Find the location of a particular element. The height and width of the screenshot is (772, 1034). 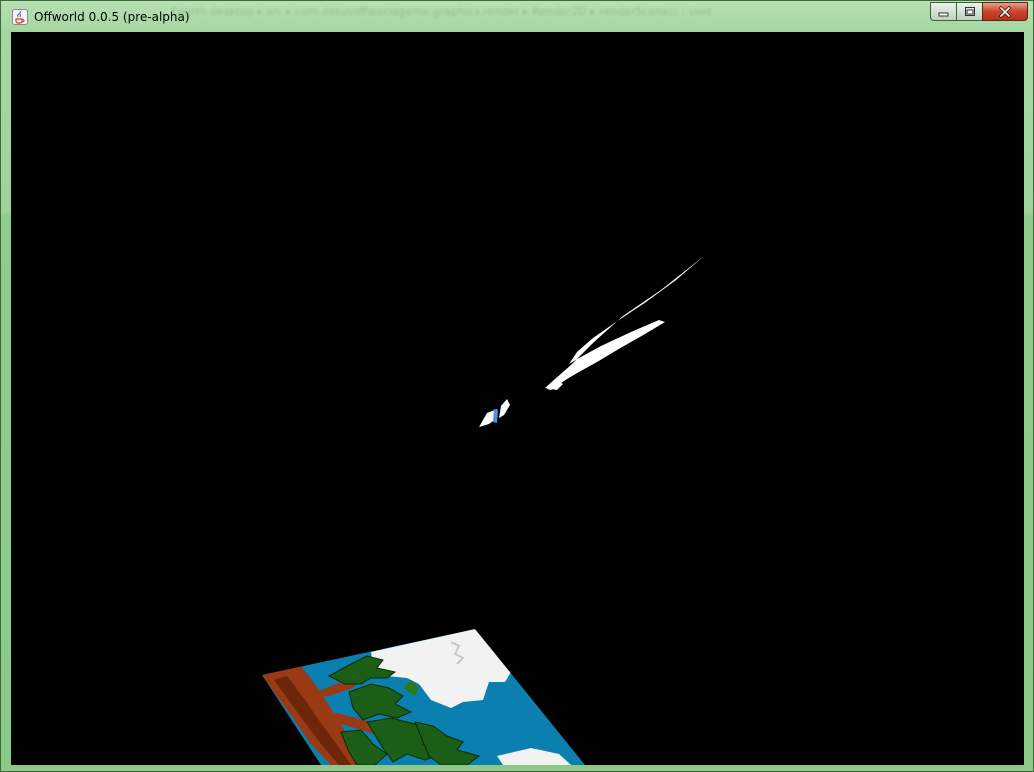

white-wing-sprite is located at coordinates (624, 323).